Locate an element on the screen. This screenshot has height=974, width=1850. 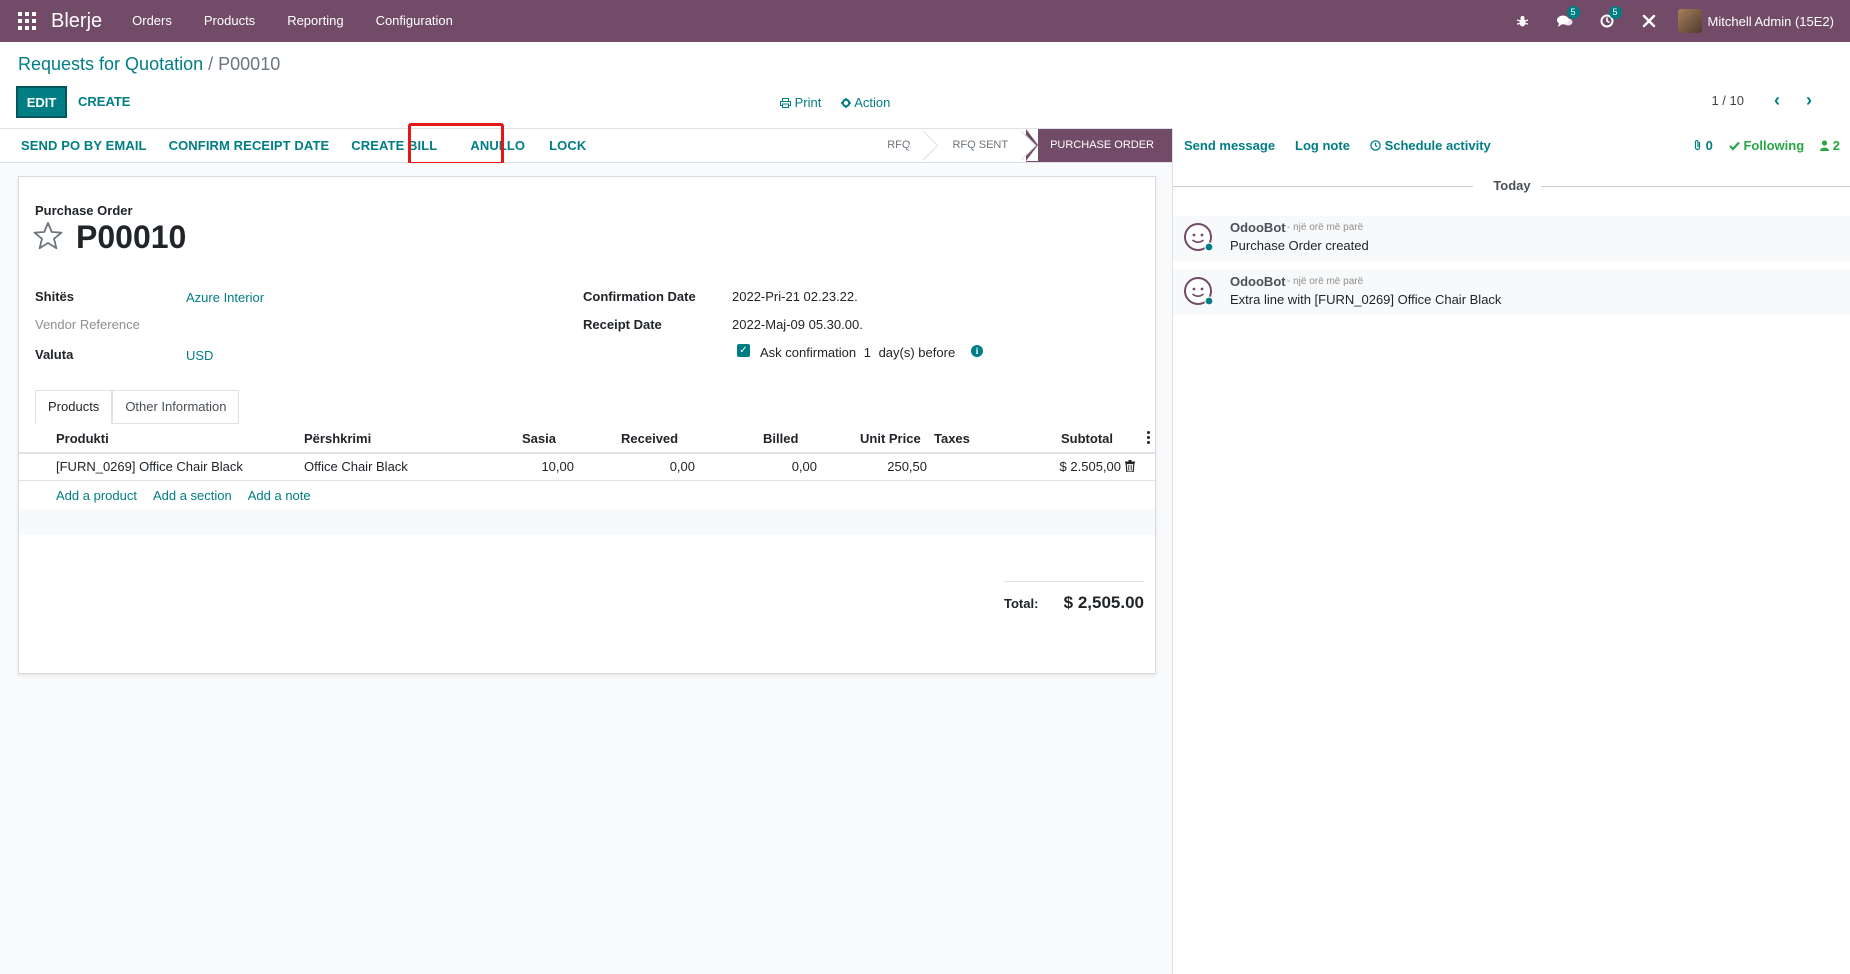
send-message-button: Send message is located at coordinates (1229, 145).